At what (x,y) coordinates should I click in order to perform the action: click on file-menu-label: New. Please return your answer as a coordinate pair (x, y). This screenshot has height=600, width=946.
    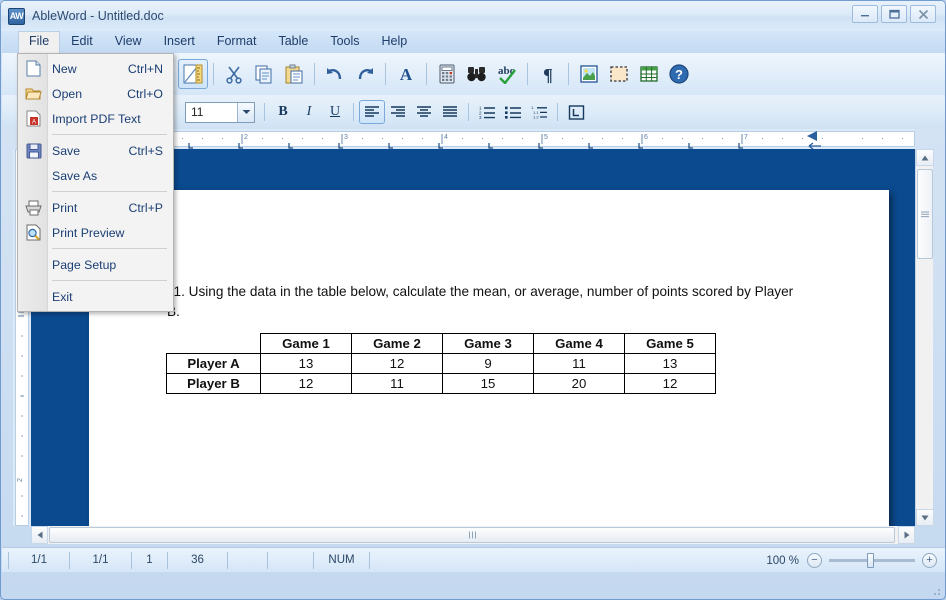
    Looking at the image, I should click on (64, 68).